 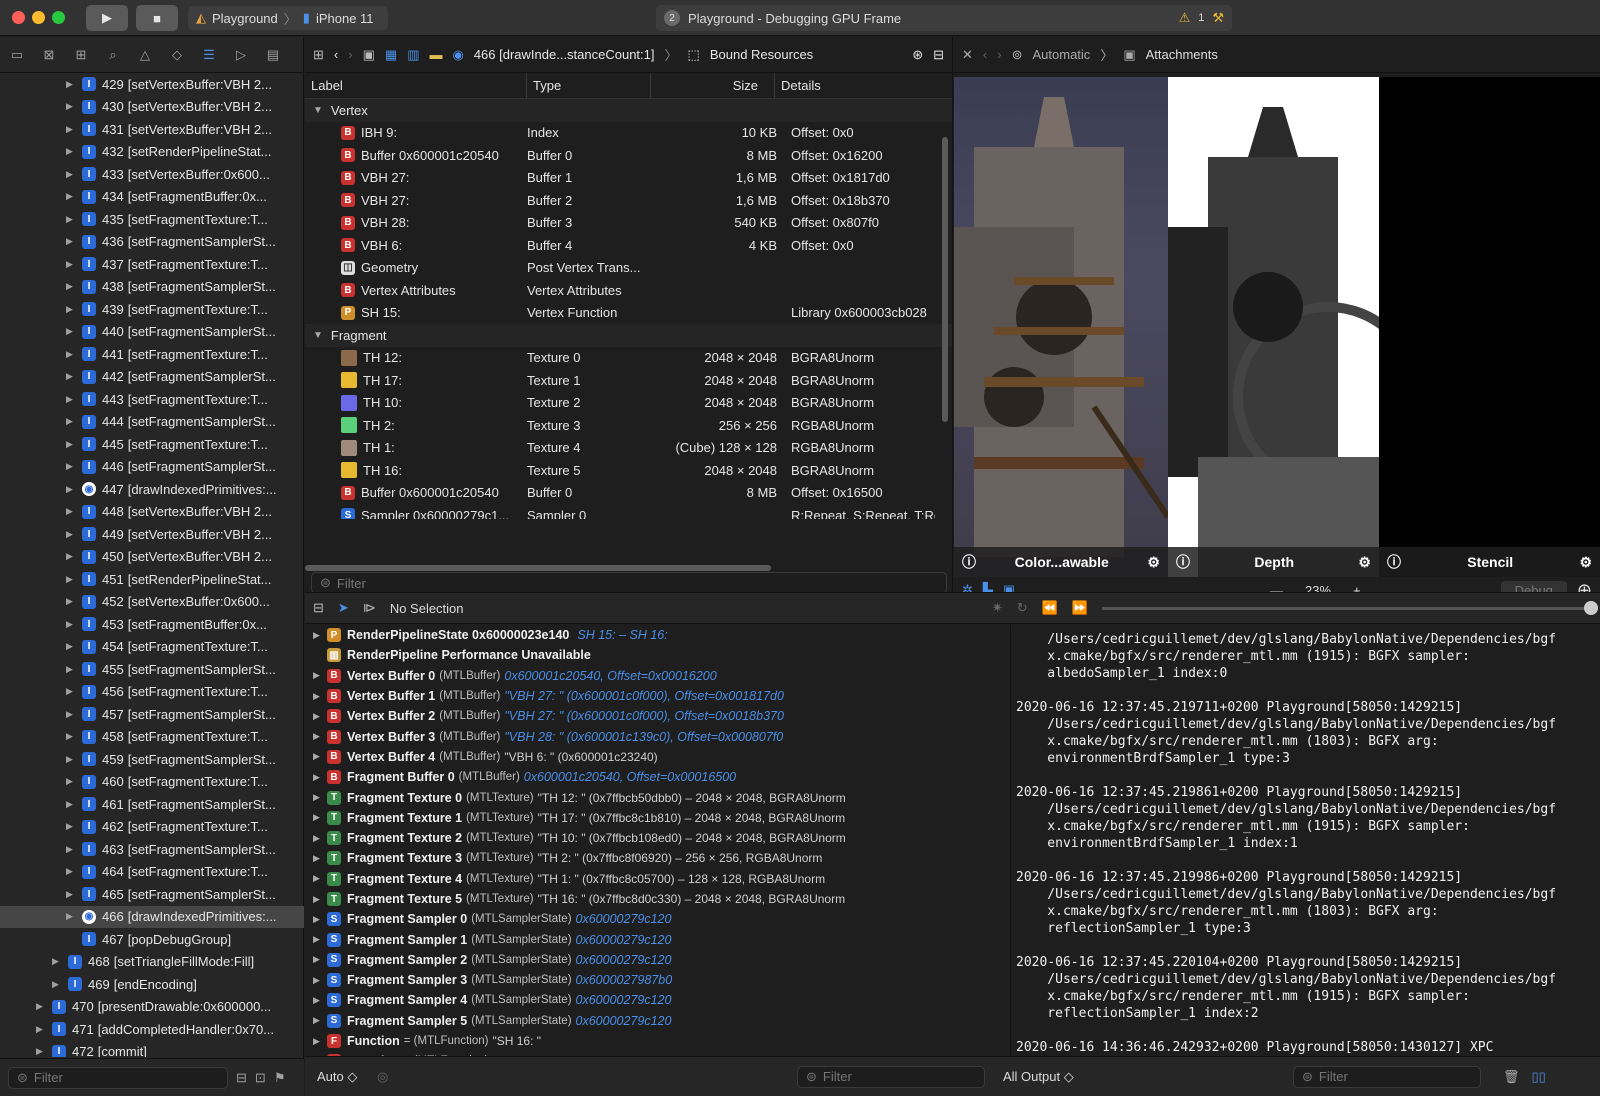 I want to click on step-over-icon: ⧐, so click(x=369, y=608).